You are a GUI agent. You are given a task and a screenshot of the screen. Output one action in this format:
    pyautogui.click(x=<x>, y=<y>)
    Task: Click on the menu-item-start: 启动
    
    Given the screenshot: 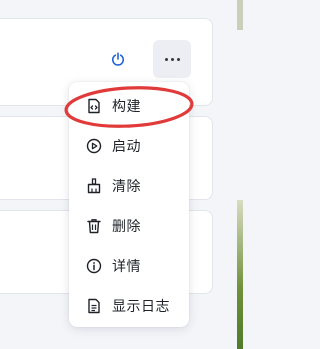 What is the action you would take?
    pyautogui.click(x=129, y=146)
    